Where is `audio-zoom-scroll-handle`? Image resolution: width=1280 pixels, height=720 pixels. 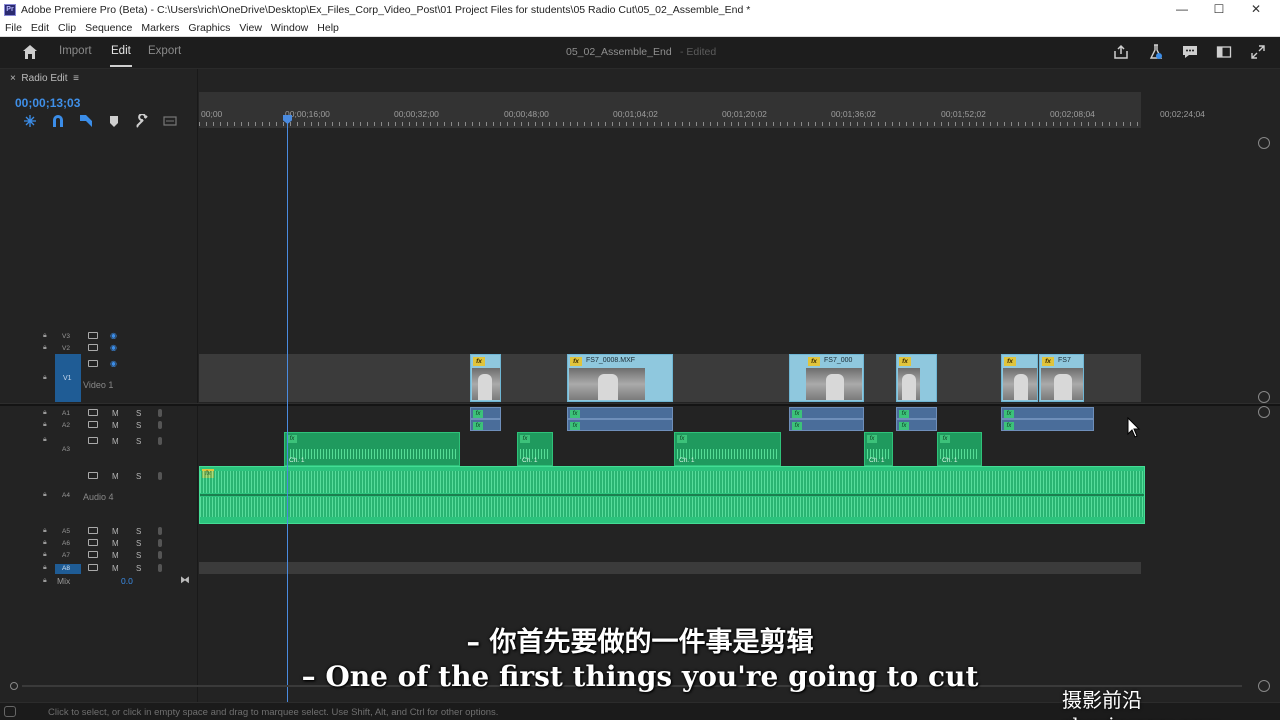 audio-zoom-scroll-handle is located at coordinates (1264, 412).